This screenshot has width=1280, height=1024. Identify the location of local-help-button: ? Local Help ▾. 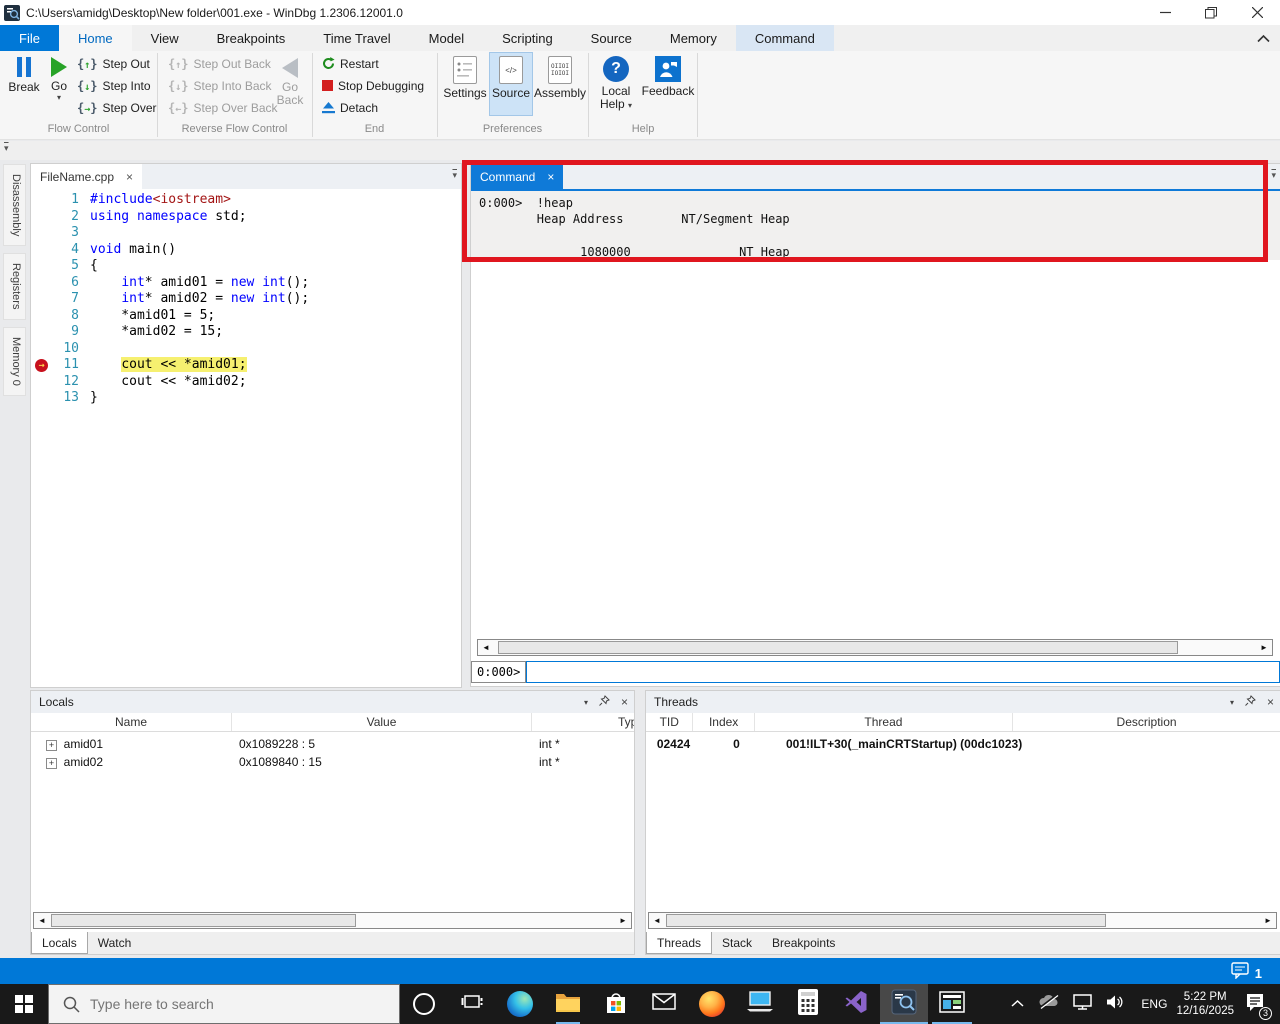
(616, 82).